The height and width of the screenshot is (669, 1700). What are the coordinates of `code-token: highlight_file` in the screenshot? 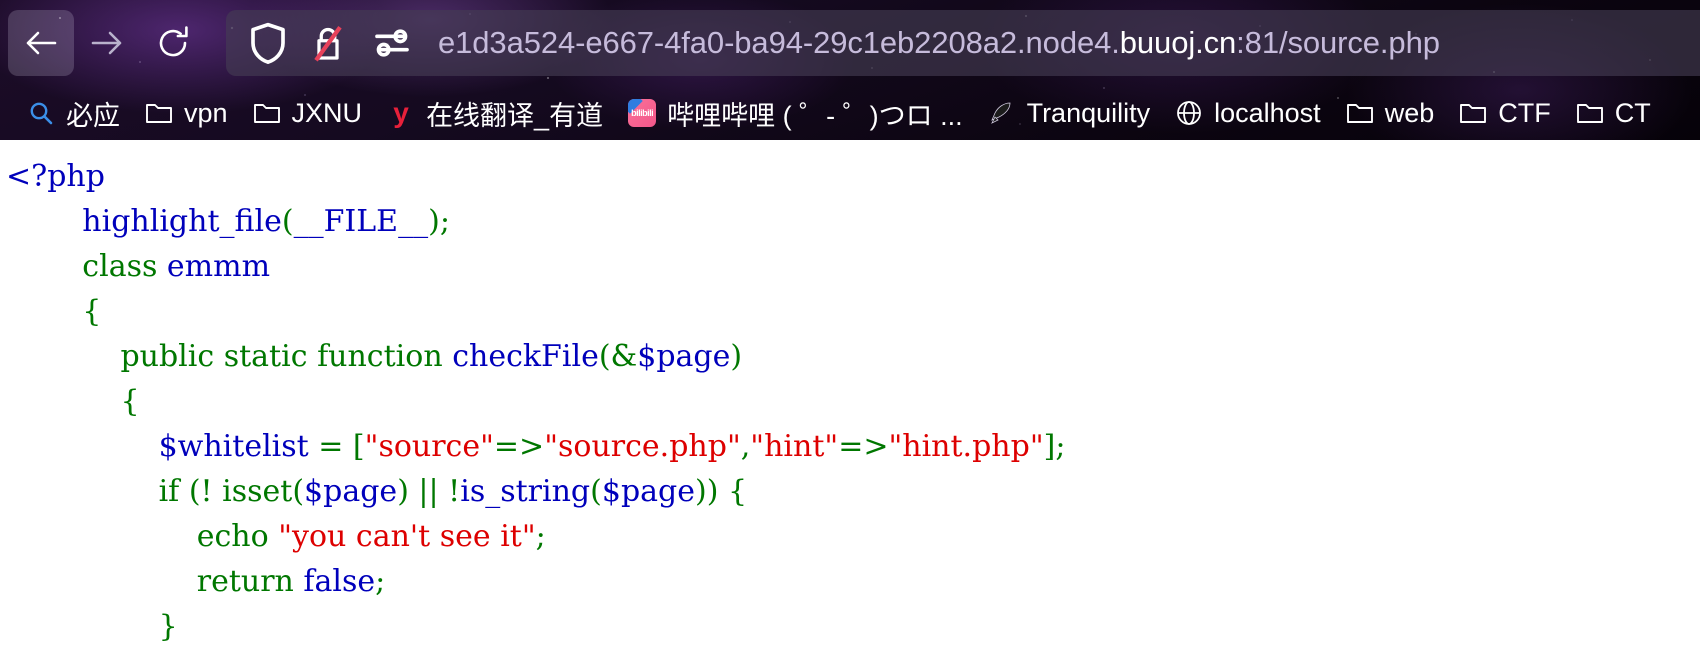 It's located at (182, 221).